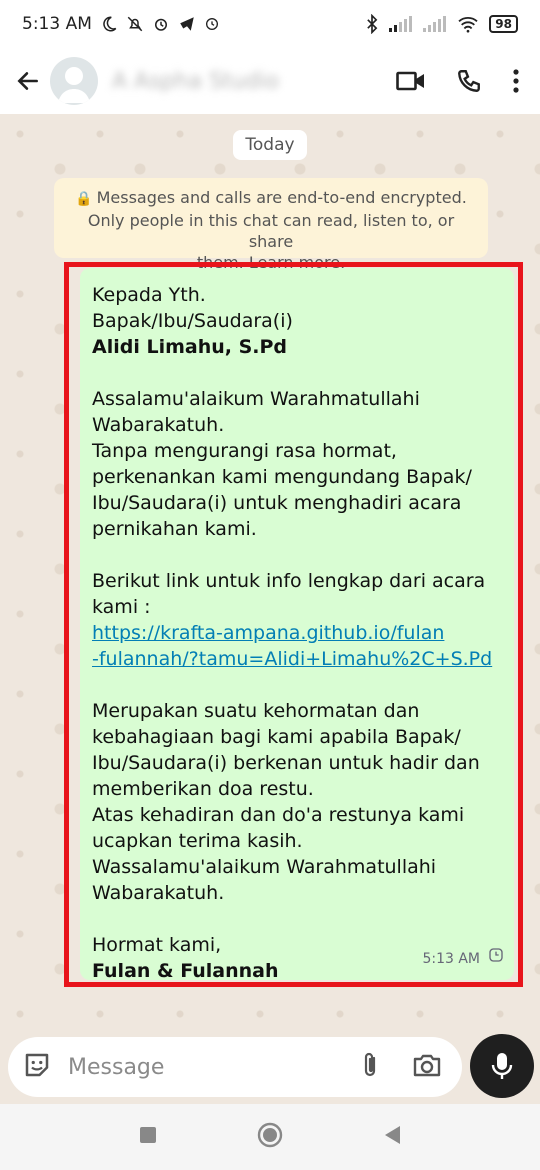 The width and height of the screenshot is (540, 1170). I want to click on message-placeholder: Message, so click(116, 1067).